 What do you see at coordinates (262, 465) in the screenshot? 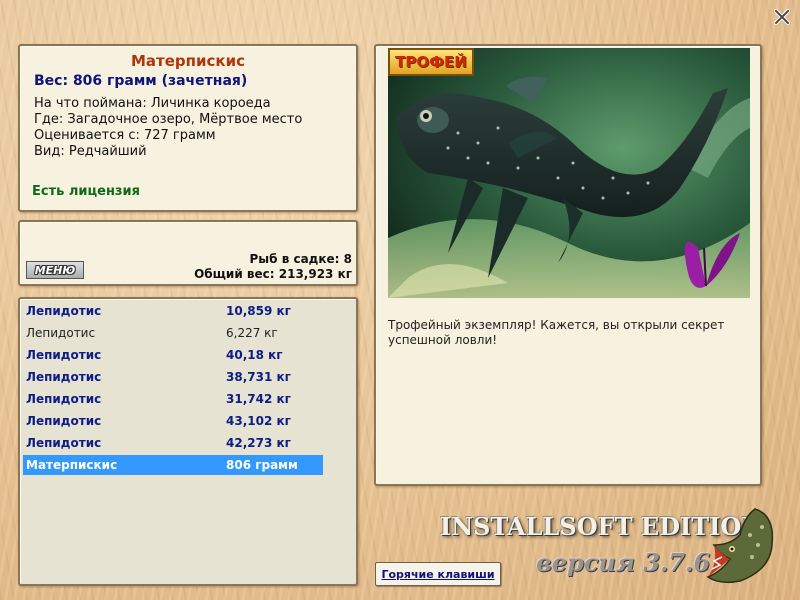
I see `fish-row-weight: 806 грамм` at bounding box center [262, 465].